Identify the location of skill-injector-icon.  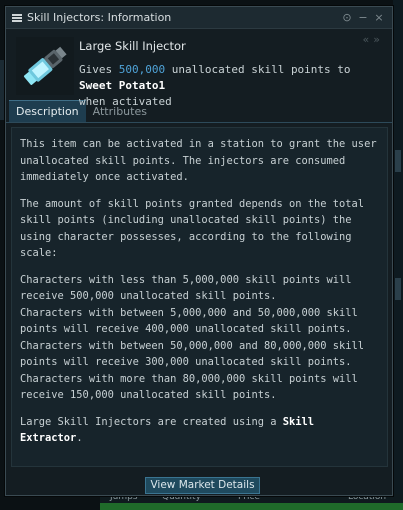
(45, 66).